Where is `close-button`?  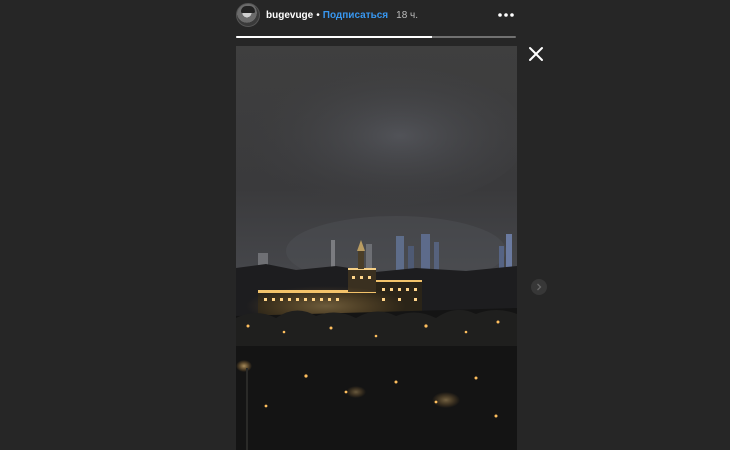 close-button is located at coordinates (536, 54).